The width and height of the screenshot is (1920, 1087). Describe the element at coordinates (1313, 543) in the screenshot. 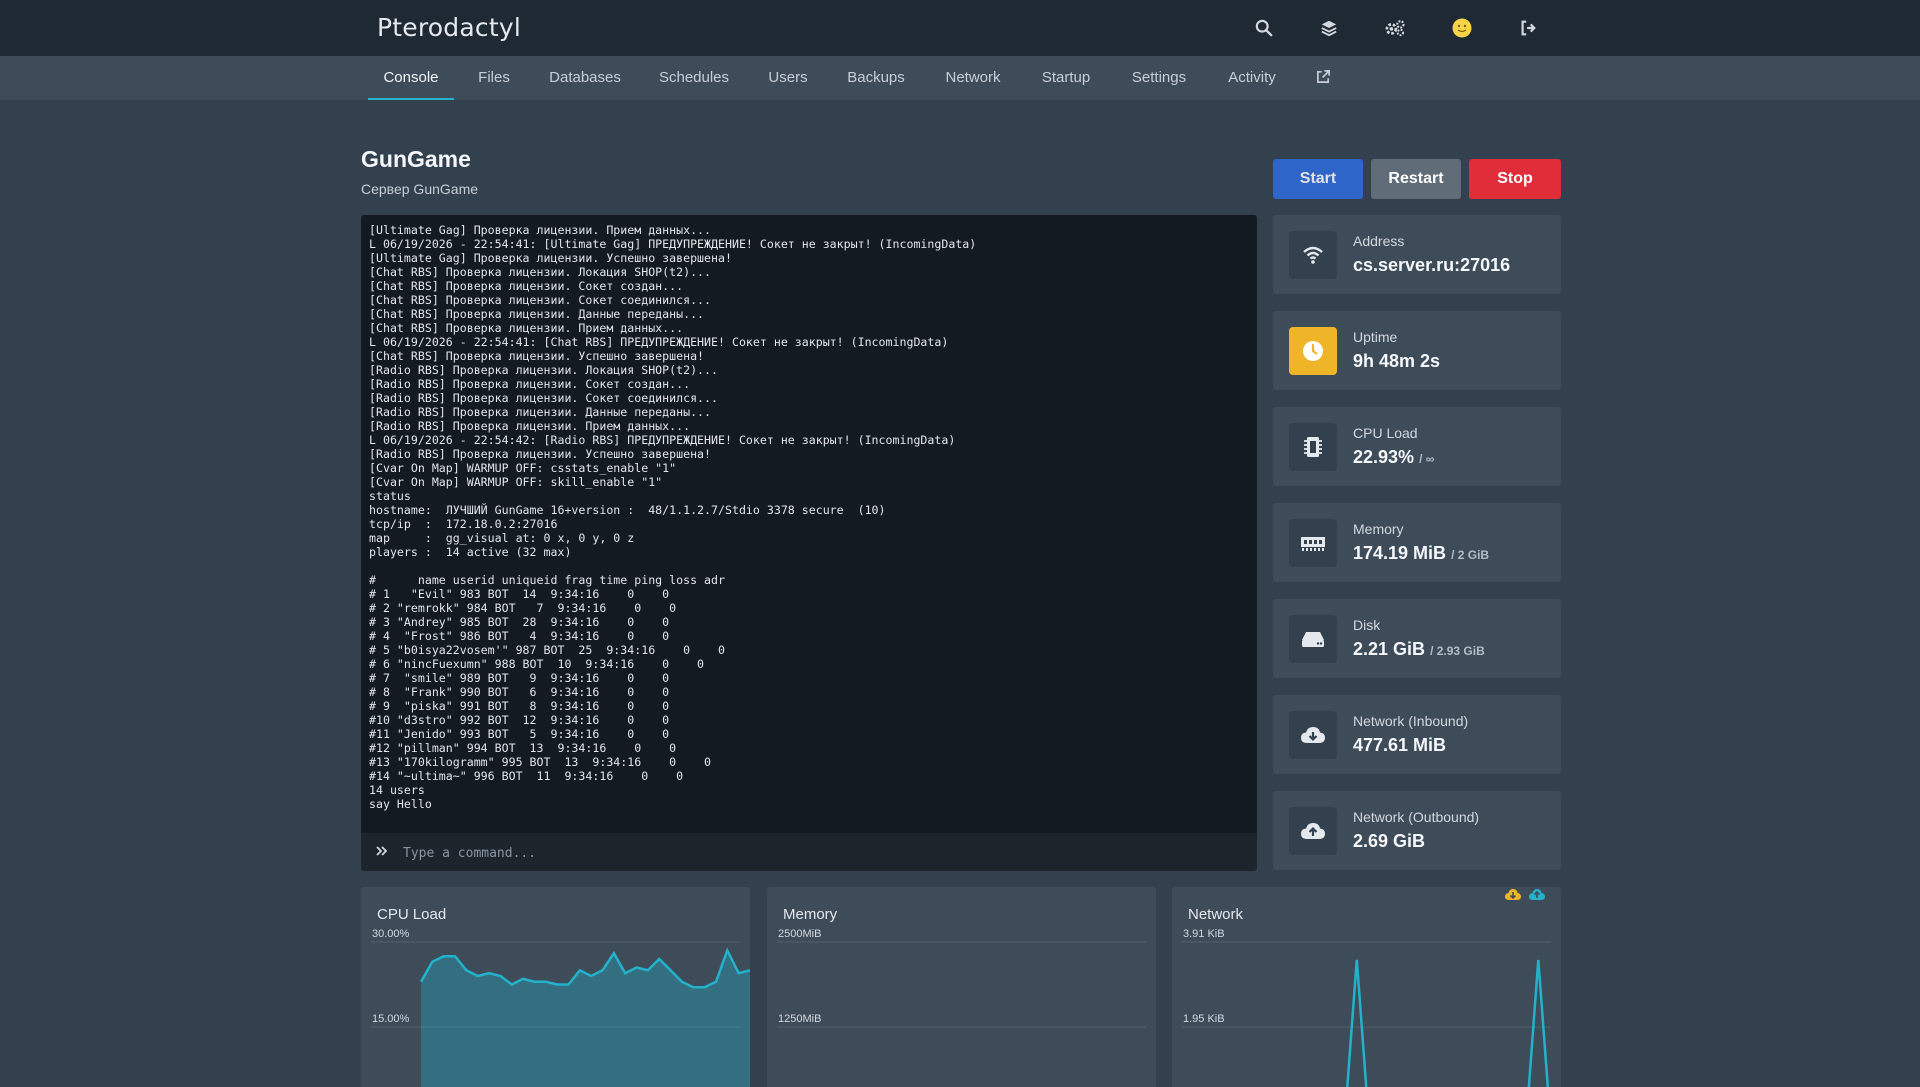

I see `memory-icon` at that location.